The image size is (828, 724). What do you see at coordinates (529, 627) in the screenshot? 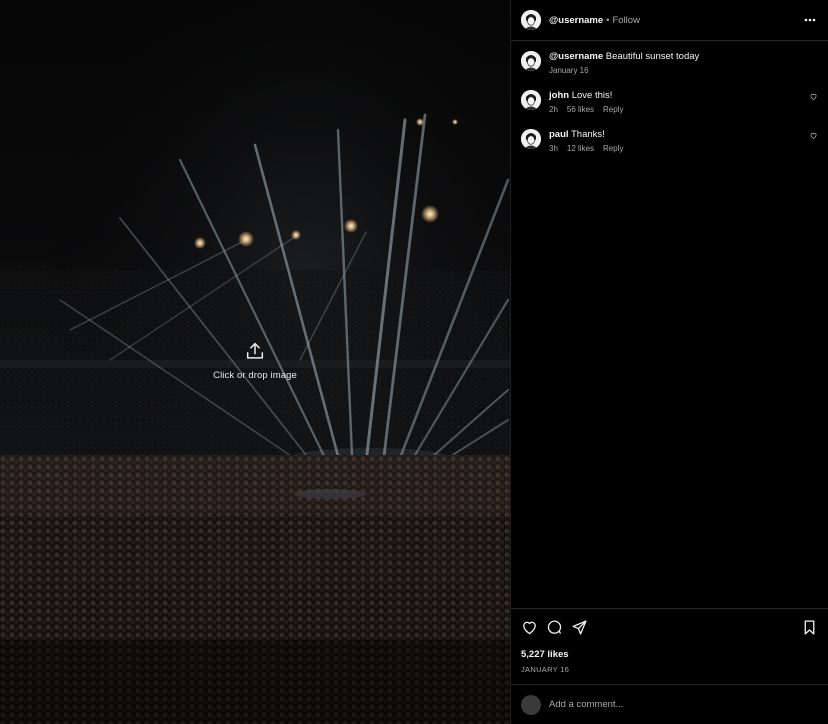
I see `heart-icon` at bounding box center [529, 627].